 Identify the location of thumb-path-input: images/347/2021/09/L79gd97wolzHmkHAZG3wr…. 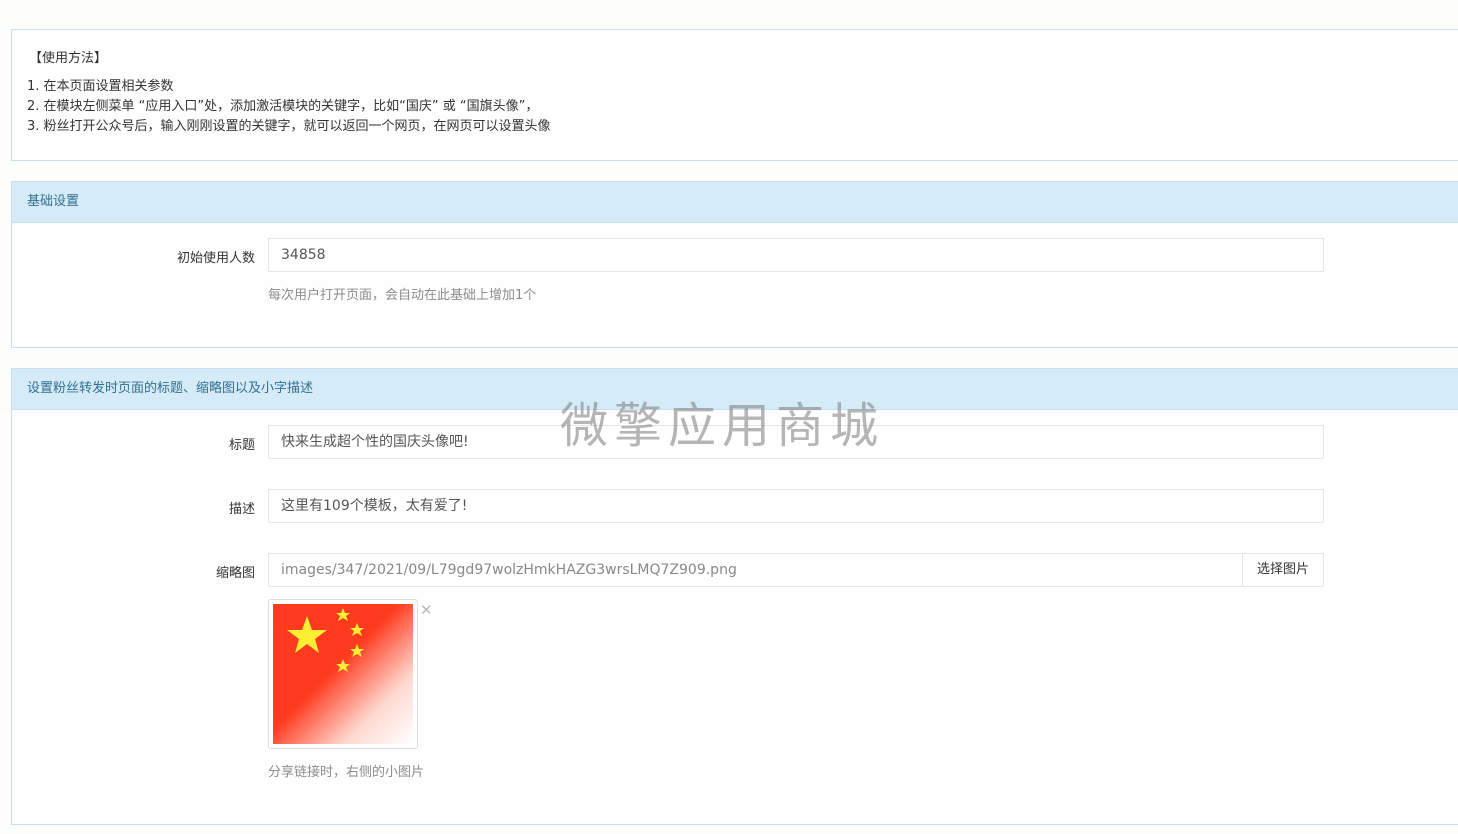
(755, 570).